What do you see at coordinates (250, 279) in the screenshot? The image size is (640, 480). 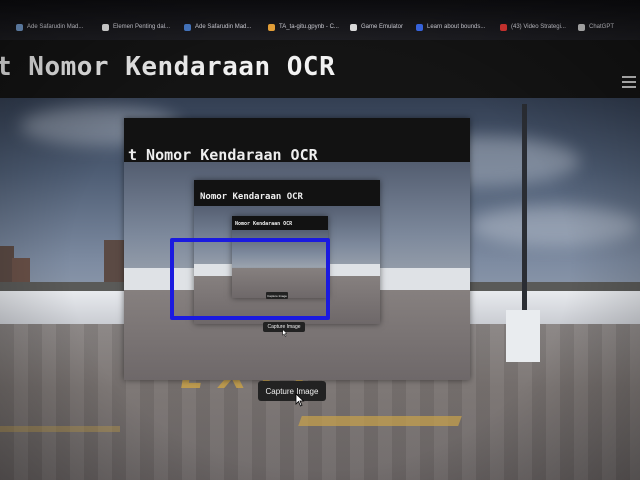 I see `plate-detection-box` at bounding box center [250, 279].